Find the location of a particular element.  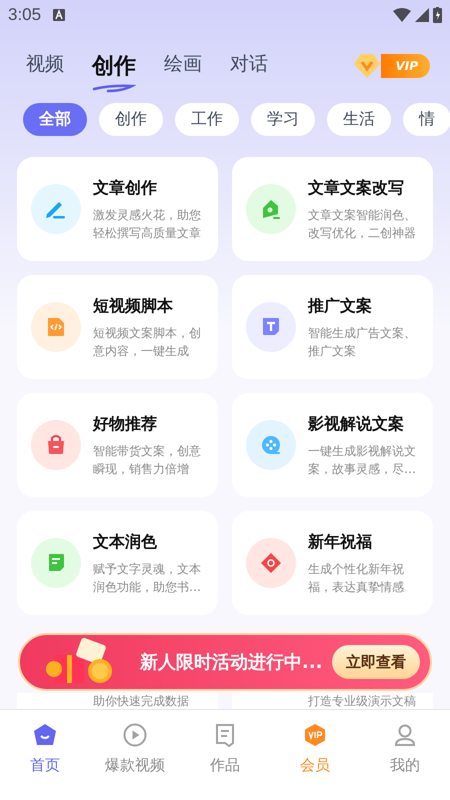

home-icon is located at coordinates (45, 735).